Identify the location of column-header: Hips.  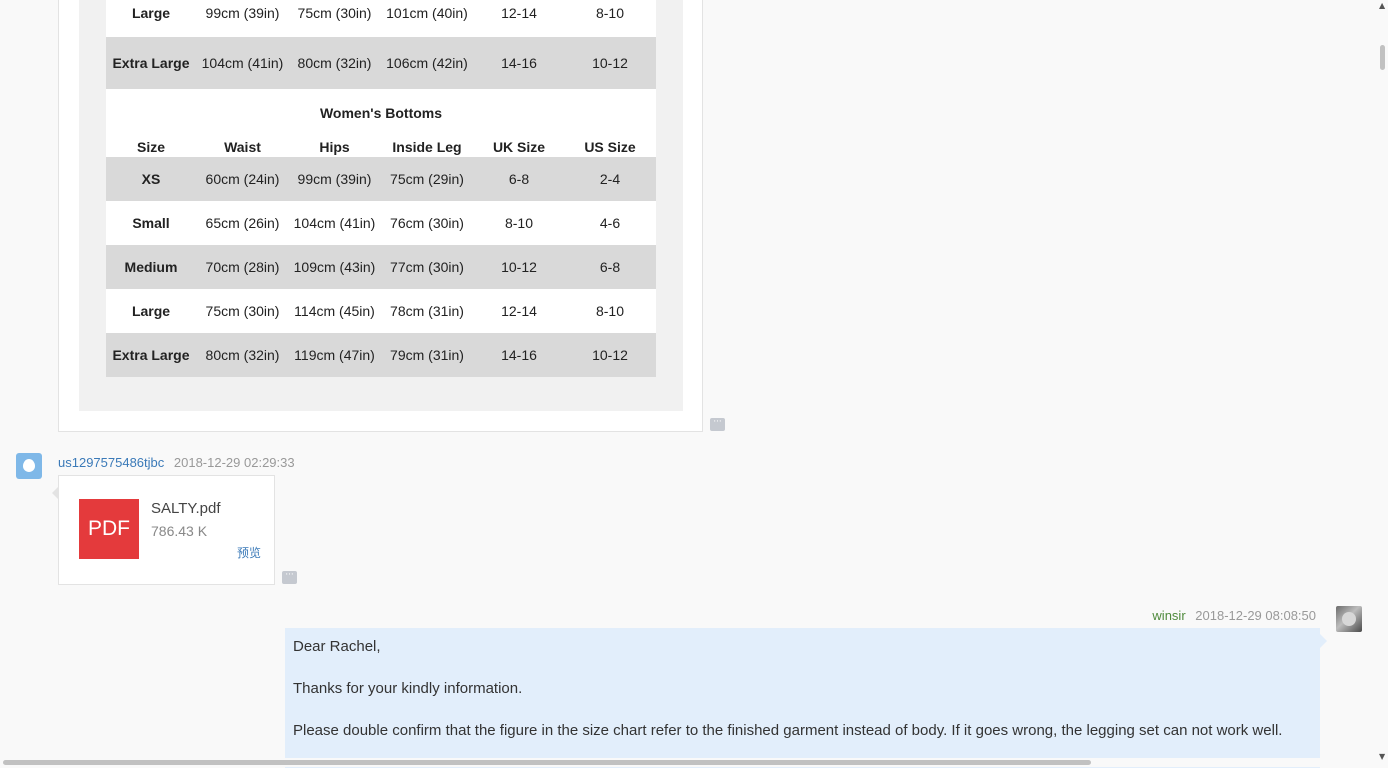
(334, 147).